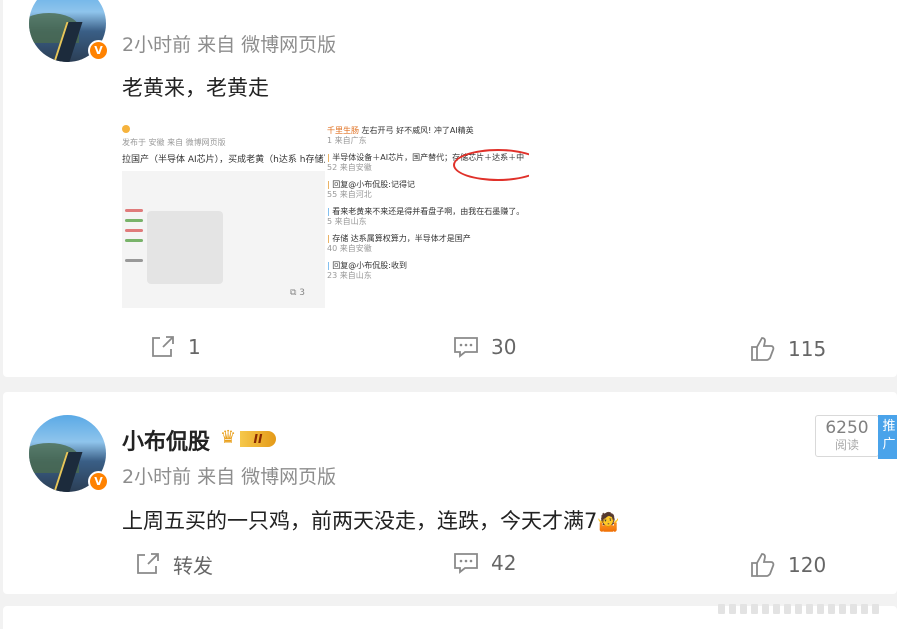  Describe the element at coordinates (846, 445) in the screenshot. I see `read-label: 阅读` at that location.